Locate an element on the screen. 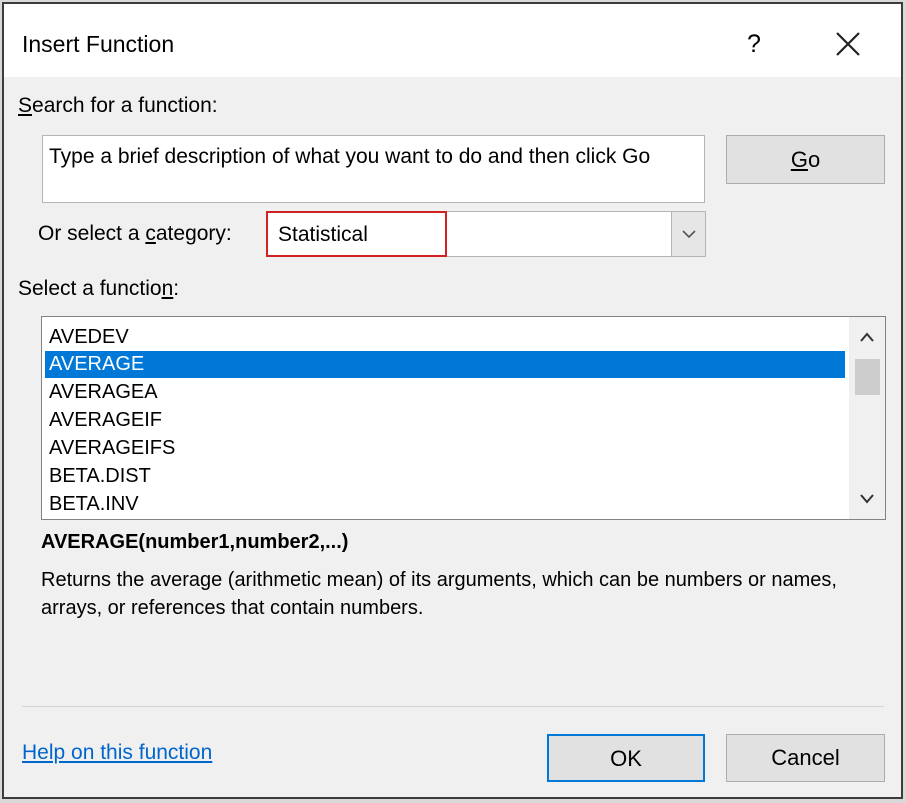 This screenshot has width=906, height=803. go-button: Go is located at coordinates (805, 159).